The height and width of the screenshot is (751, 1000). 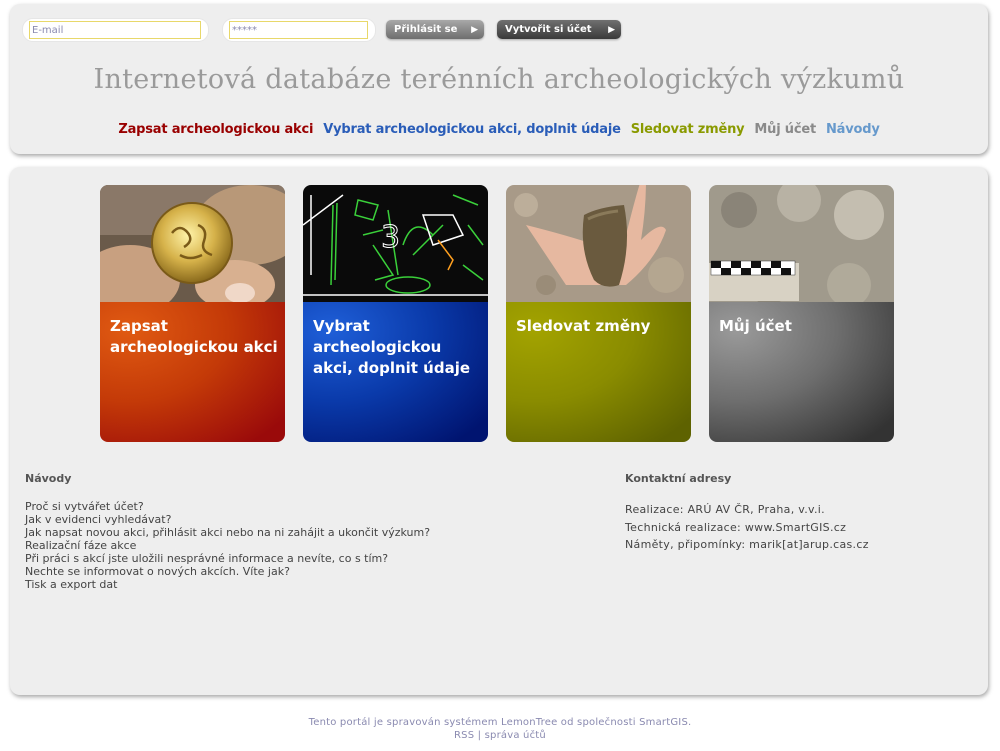 What do you see at coordinates (678, 478) in the screenshot?
I see `contact-heading: Kontaktní adresy` at bounding box center [678, 478].